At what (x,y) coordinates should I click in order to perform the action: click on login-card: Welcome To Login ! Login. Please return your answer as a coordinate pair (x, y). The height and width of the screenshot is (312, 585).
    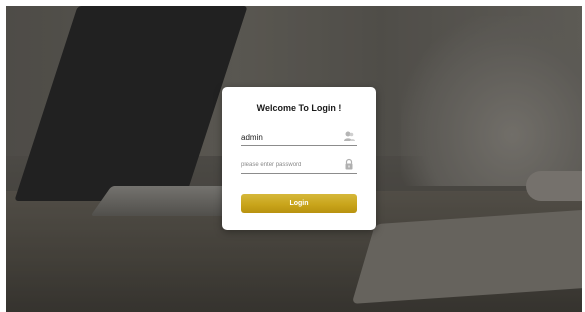
    Looking at the image, I should click on (299, 158).